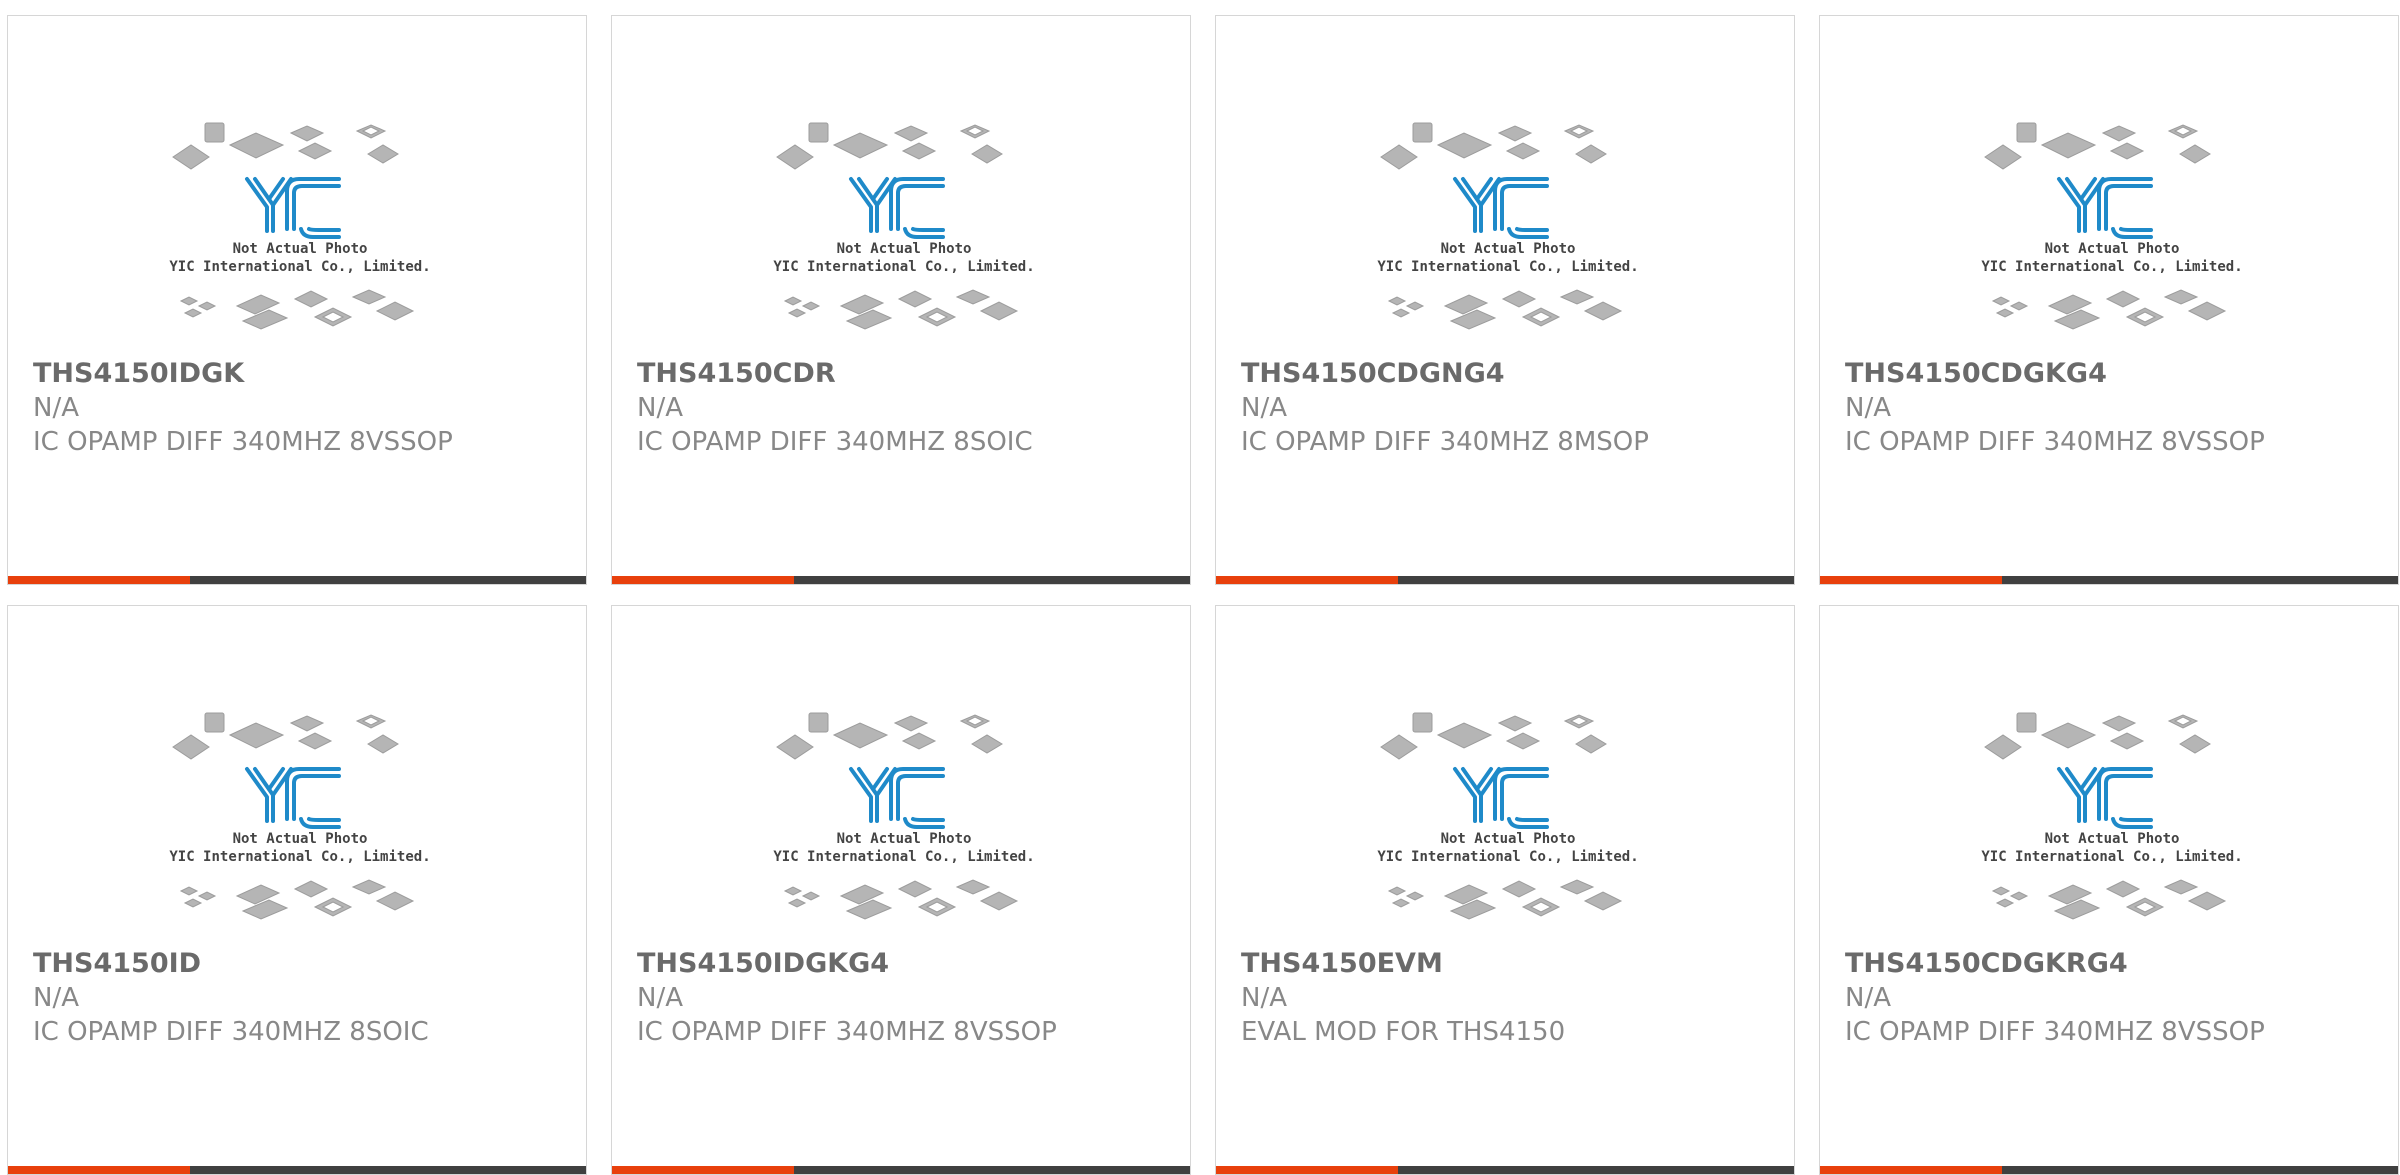 Image resolution: width=2400 pixels, height=1175 pixels. Describe the element at coordinates (1403, 1032) in the screenshot. I see `description: EVAL MOD FOR THS4150` at that location.